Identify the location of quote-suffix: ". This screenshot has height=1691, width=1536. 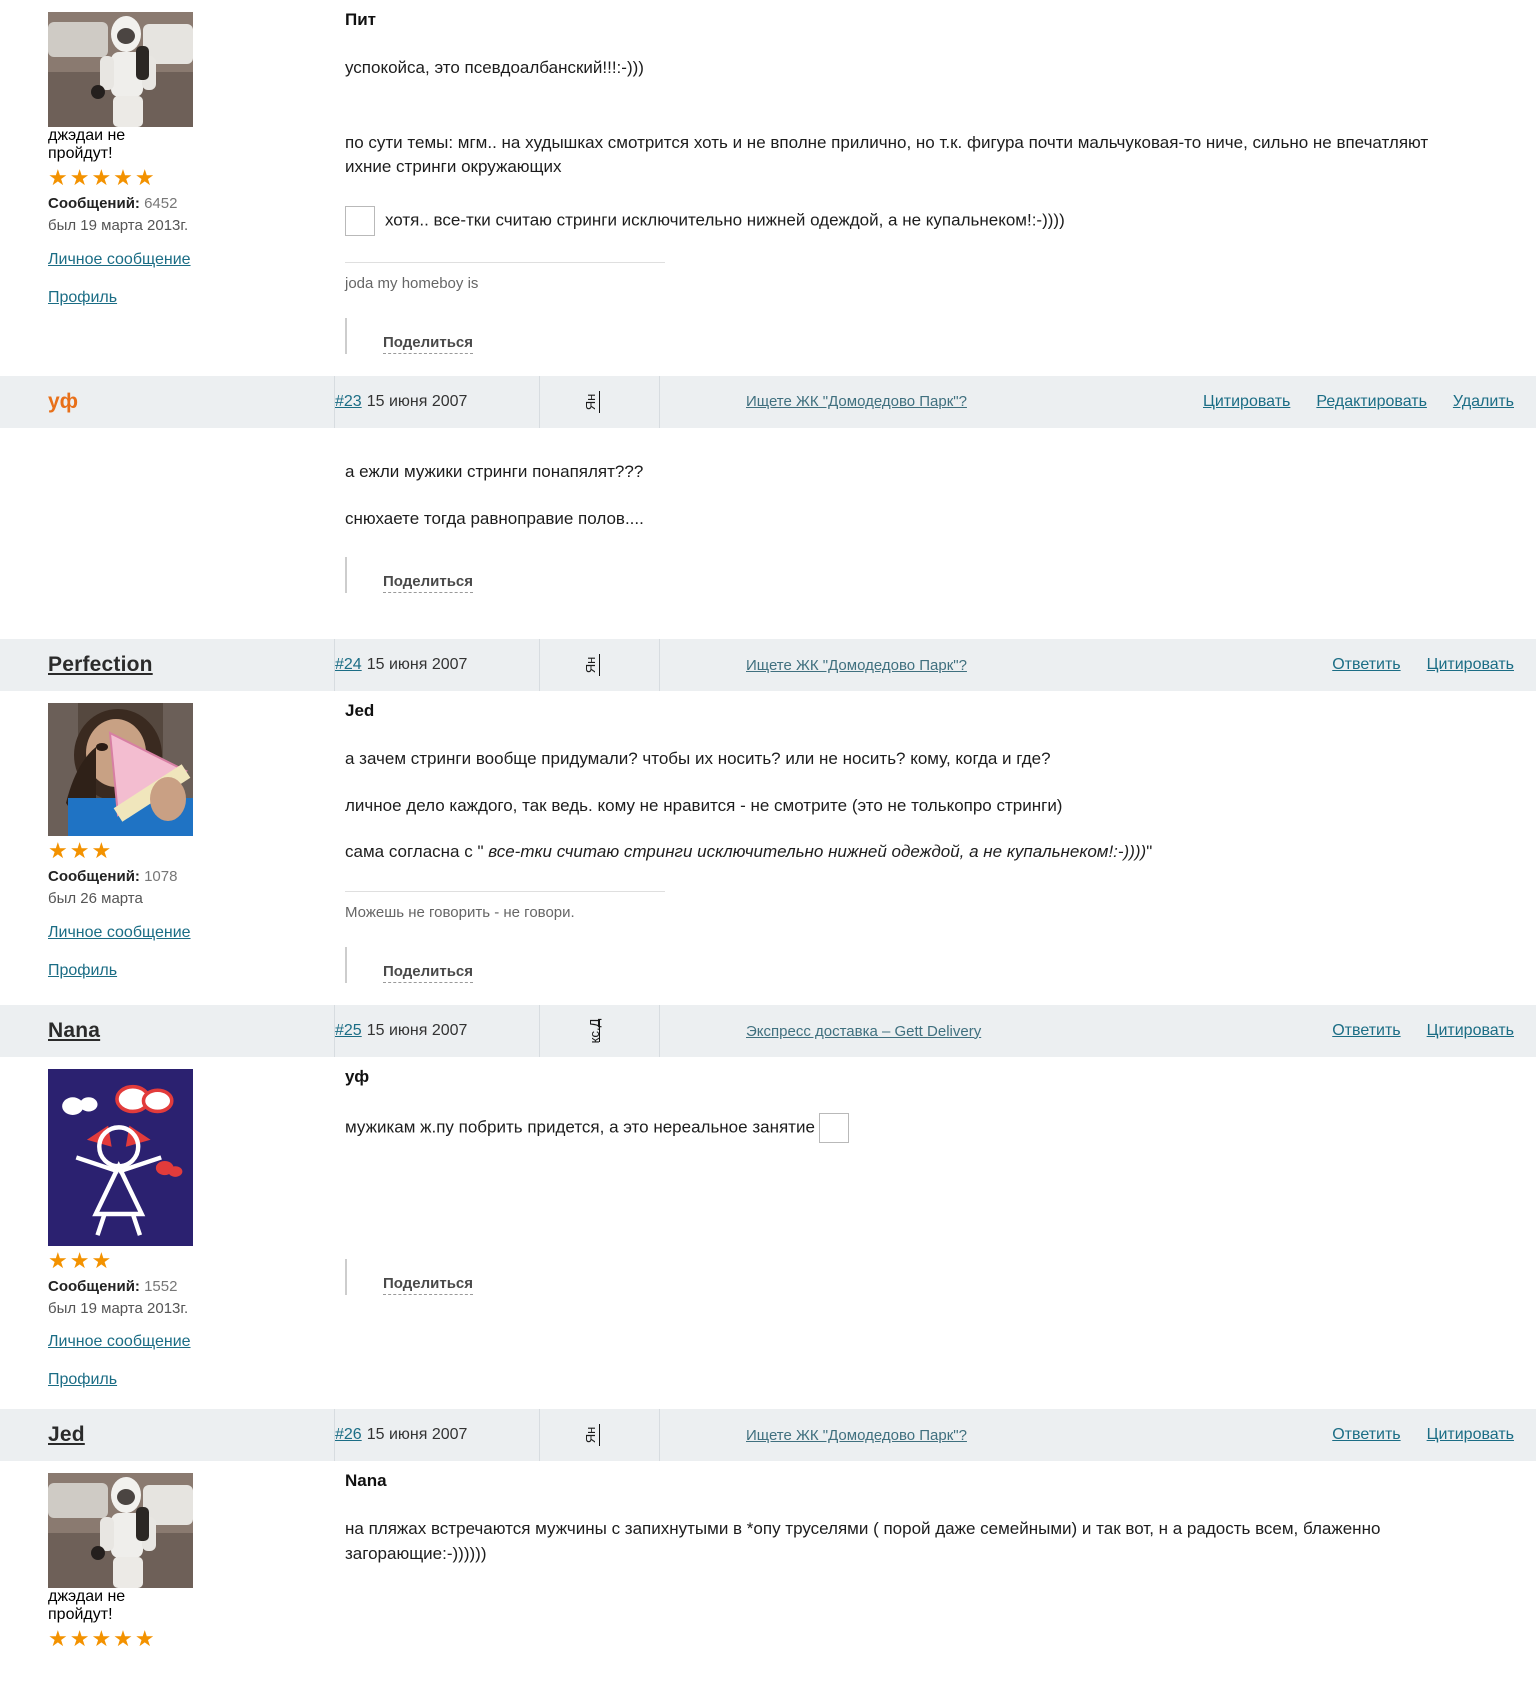
(1149, 852).